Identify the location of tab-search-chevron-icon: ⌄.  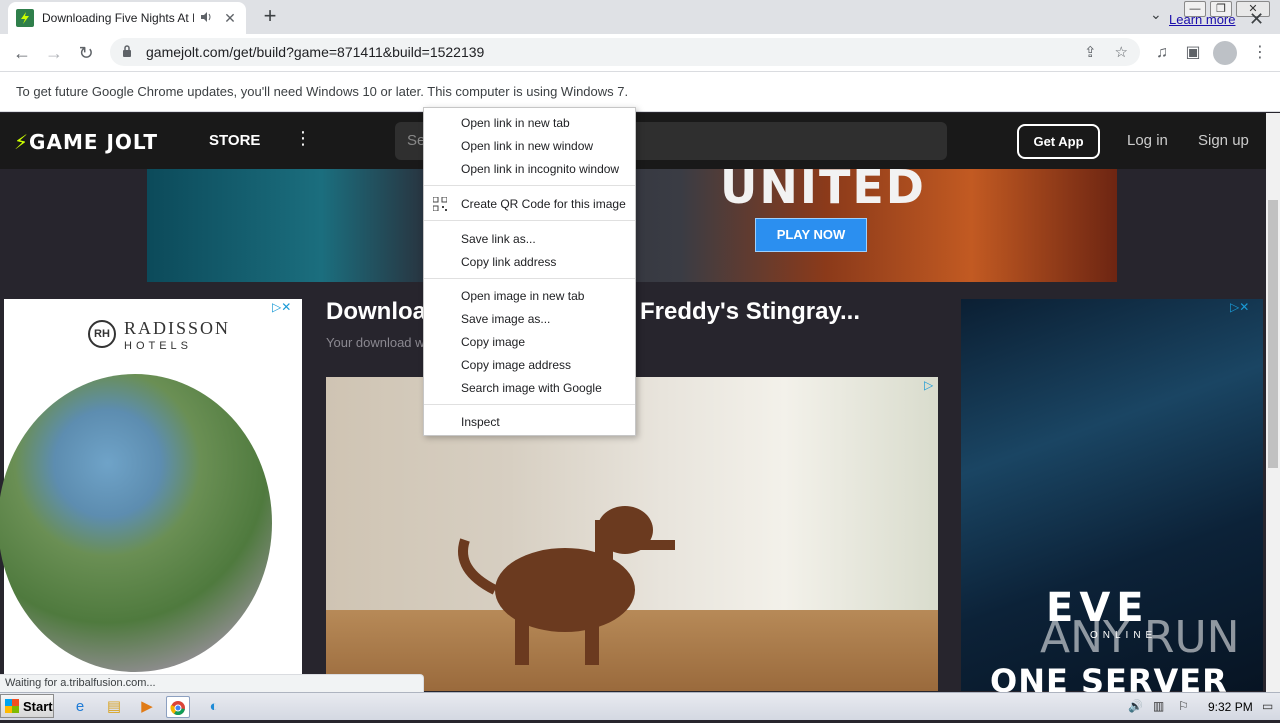
(1156, 14).